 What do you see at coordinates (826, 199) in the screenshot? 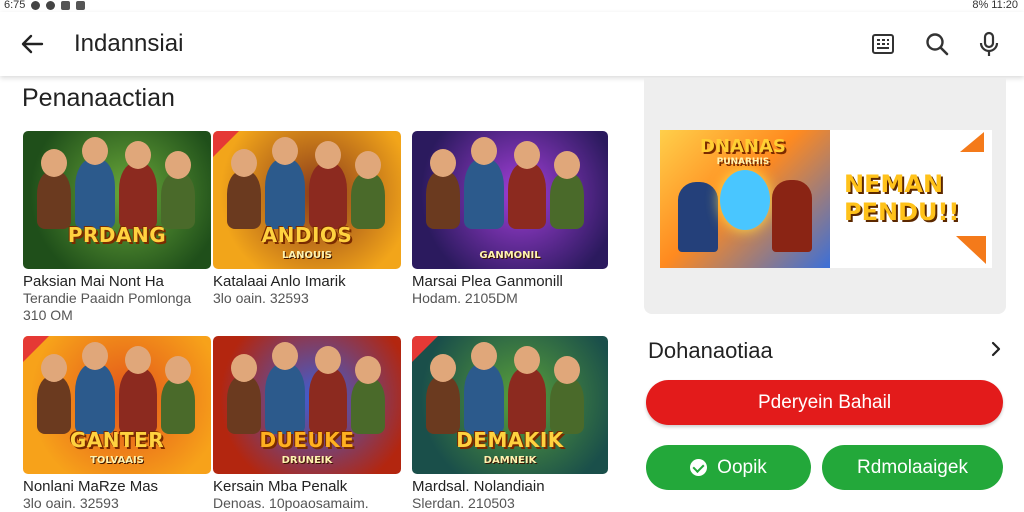
I see `promo-banner: DNANAS PUNARHIS NEMAN PENDU!!` at bounding box center [826, 199].